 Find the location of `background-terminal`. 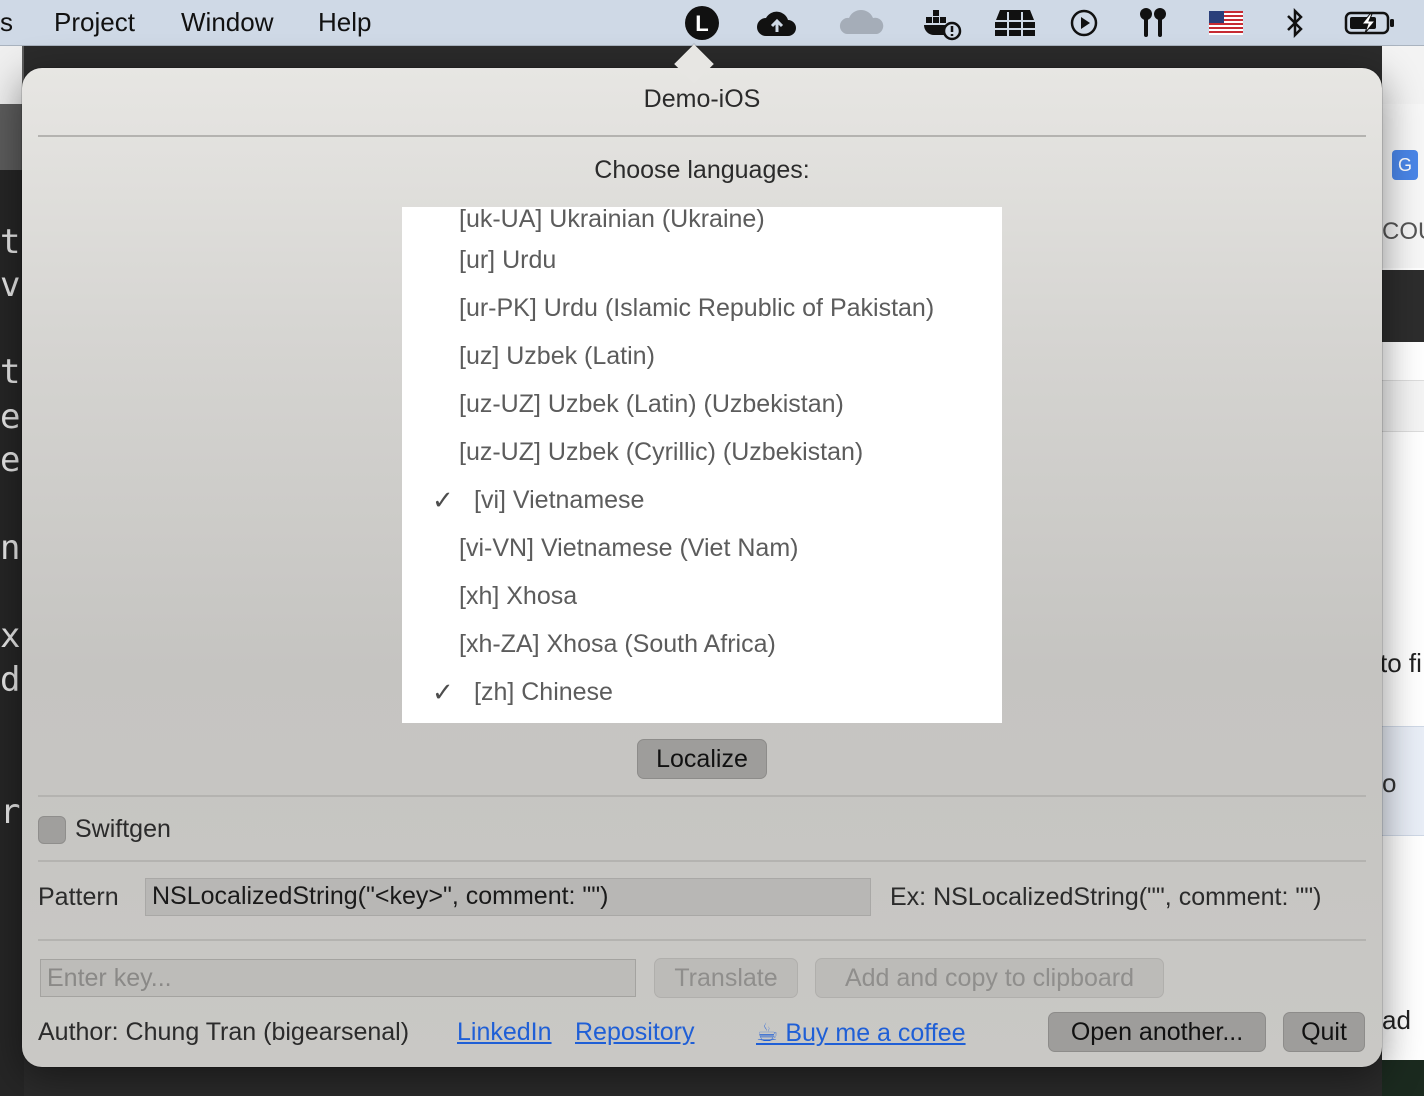

background-terminal is located at coordinates (1403, 1078).